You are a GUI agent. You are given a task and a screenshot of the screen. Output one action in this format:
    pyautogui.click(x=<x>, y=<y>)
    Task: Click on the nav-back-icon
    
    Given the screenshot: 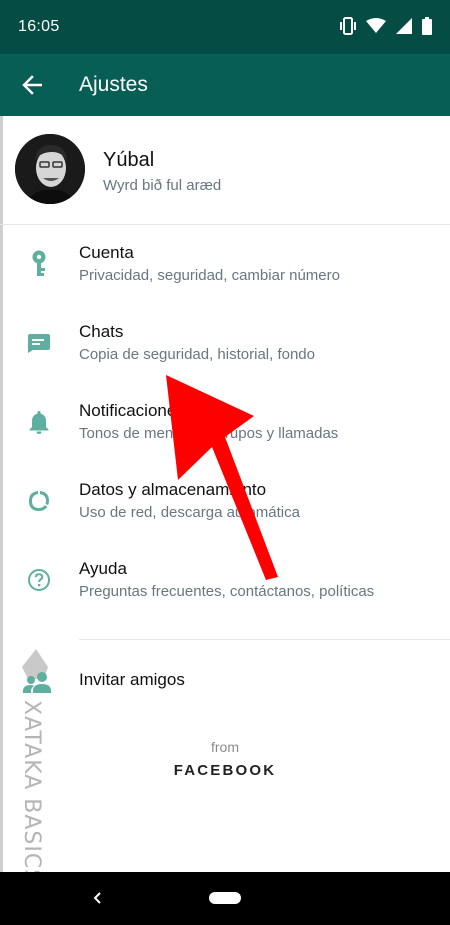 What is the action you would take?
    pyautogui.click(x=98, y=898)
    